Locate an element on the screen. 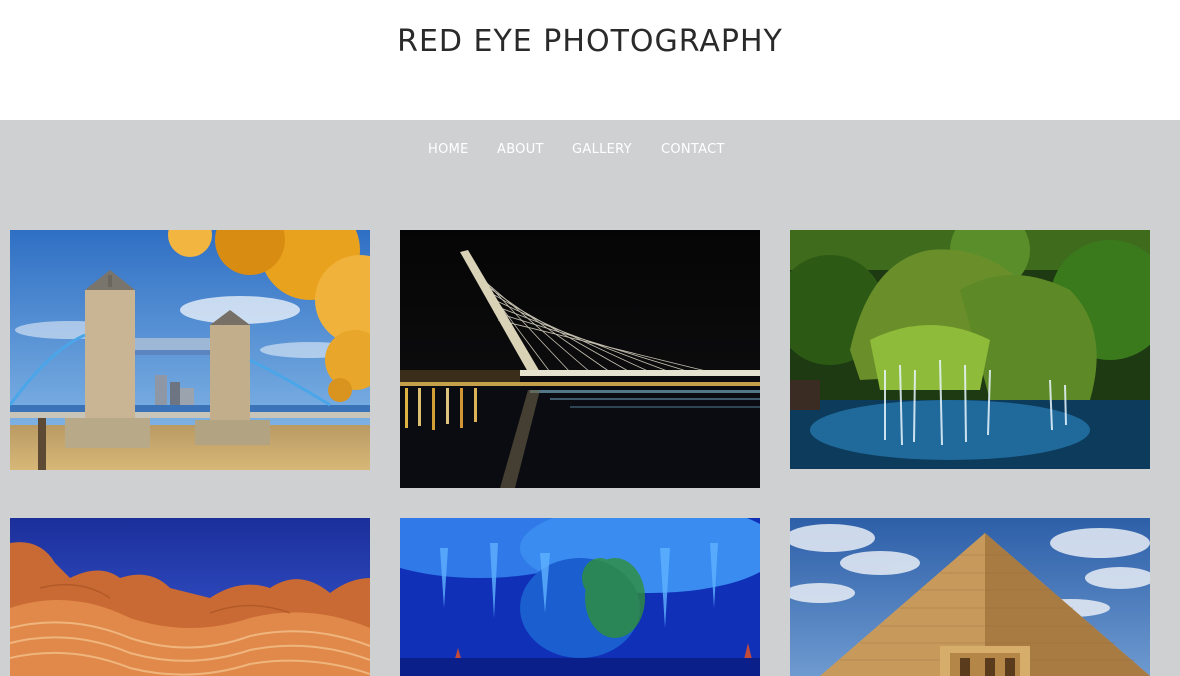  nav-about: ABOUT is located at coordinates (520, 149).